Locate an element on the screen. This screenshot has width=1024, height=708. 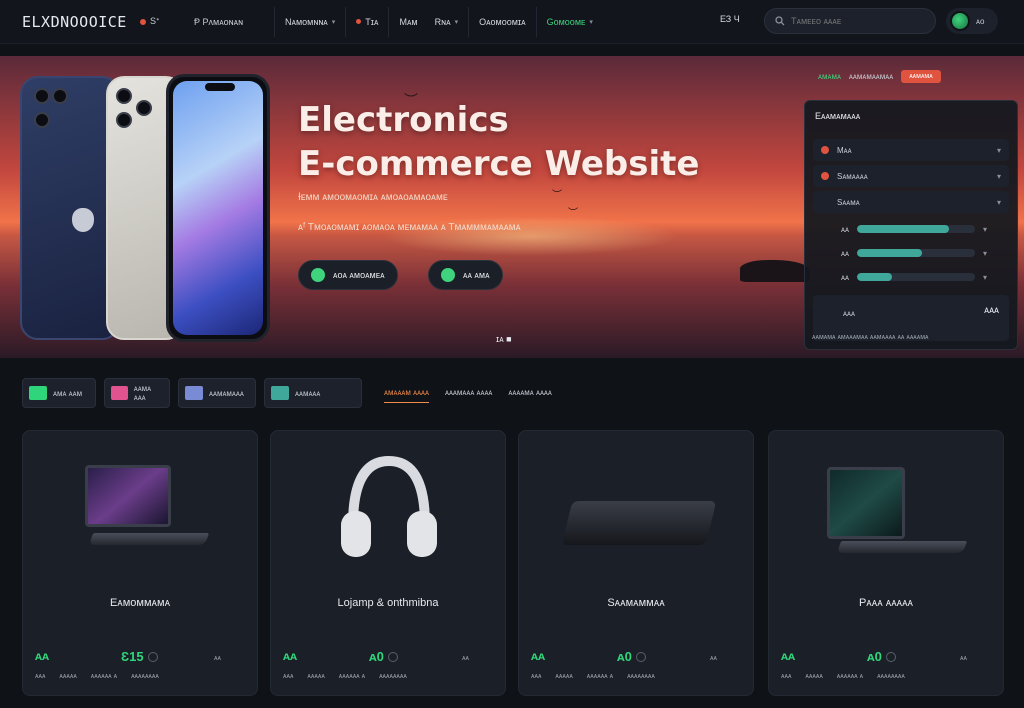
user-menu: ᴀᴏ is located at coordinates (972, 21).